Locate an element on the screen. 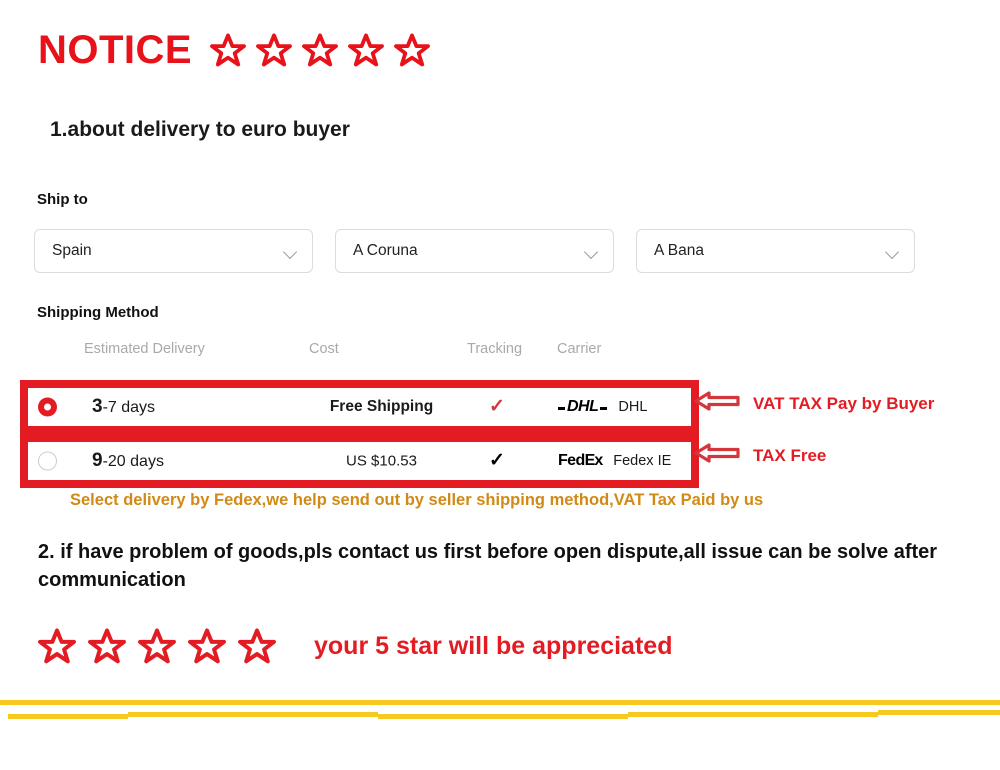 Image resolution: width=1000 pixels, height=770 pixels. carrier-cell: DHL DHL is located at coordinates (602, 407).